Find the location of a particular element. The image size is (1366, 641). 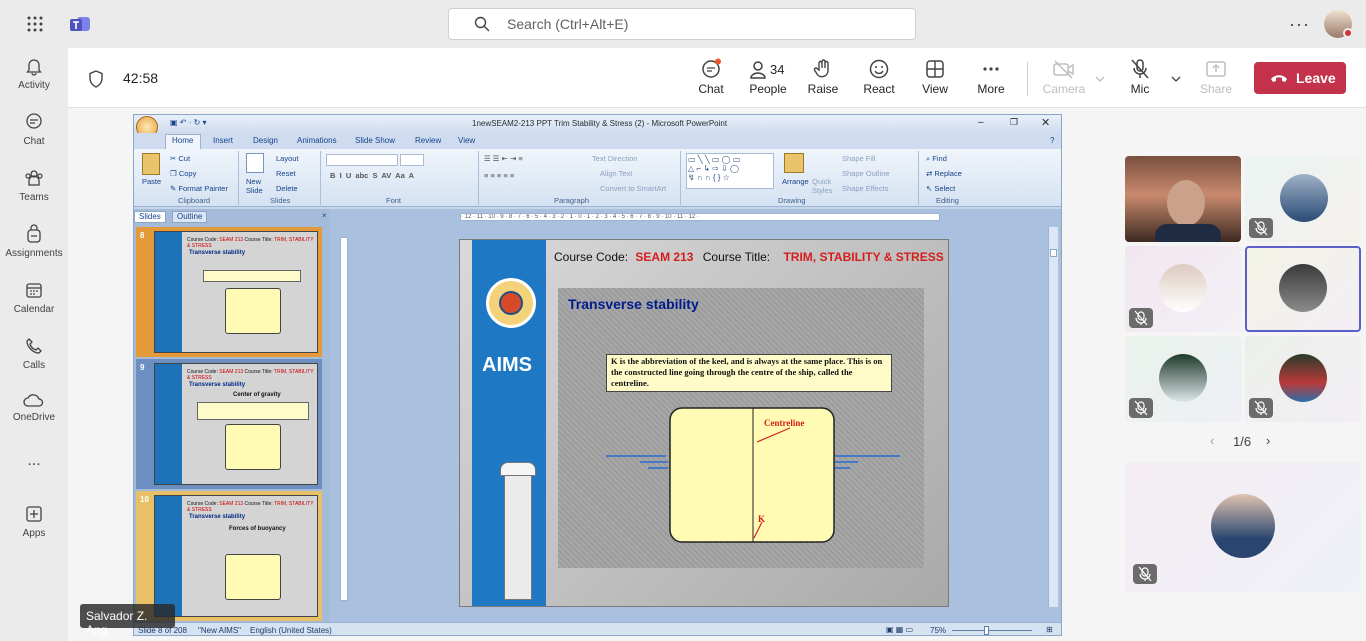

copy-button: ❐ Copy is located at coordinates (183, 173).